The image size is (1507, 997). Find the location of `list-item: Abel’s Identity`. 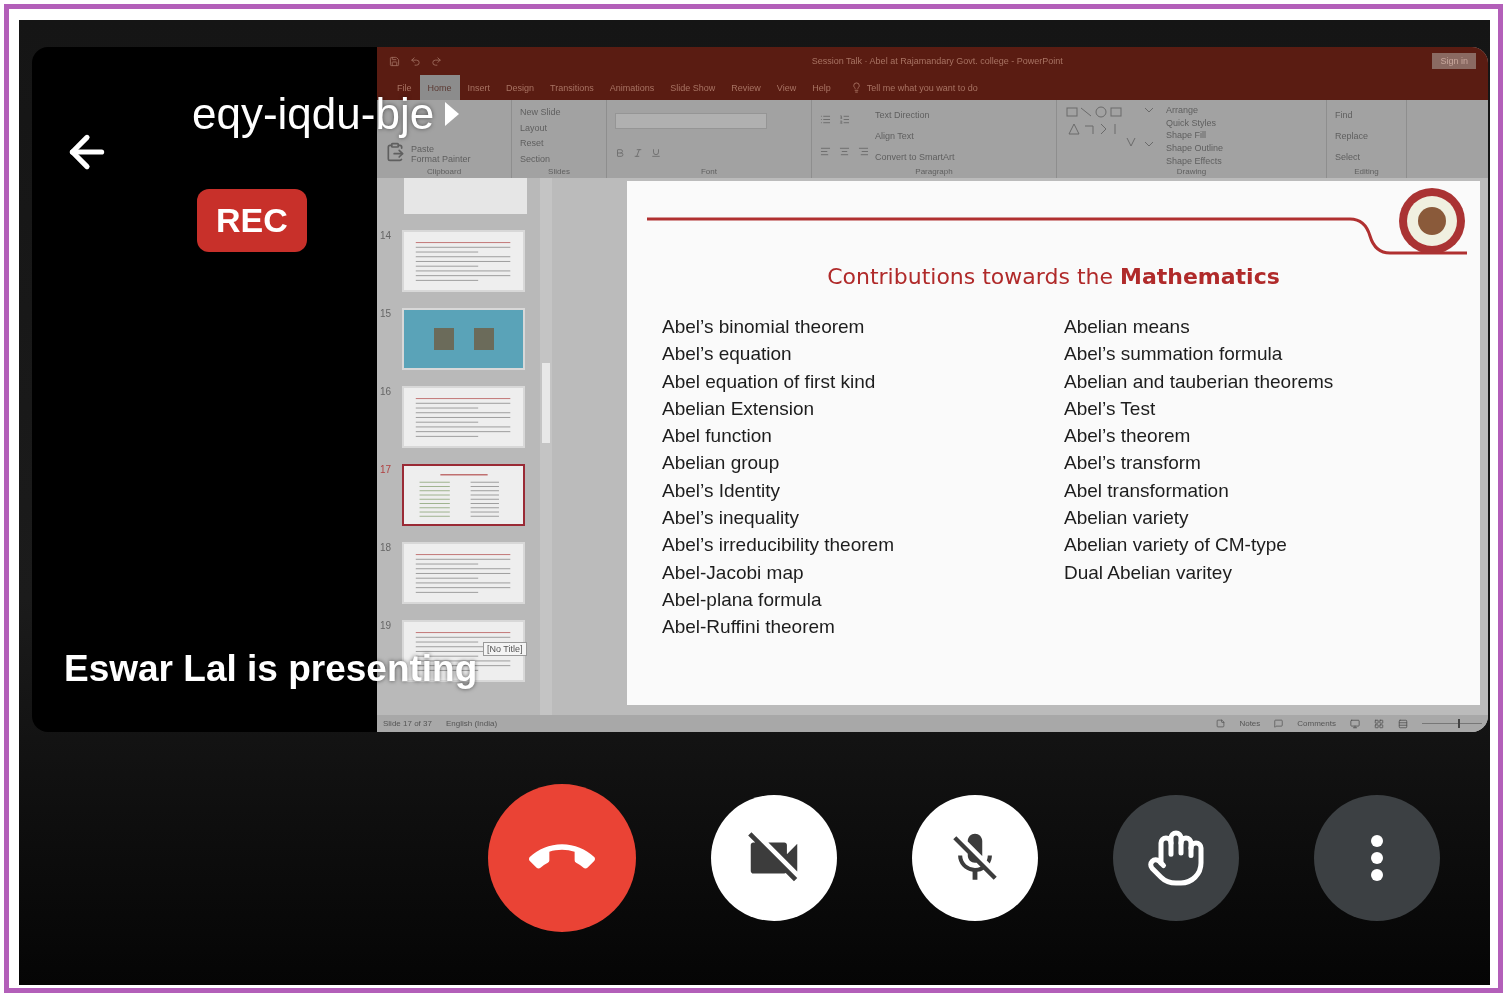

list-item: Abel’s Identity is located at coordinates (721, 490).